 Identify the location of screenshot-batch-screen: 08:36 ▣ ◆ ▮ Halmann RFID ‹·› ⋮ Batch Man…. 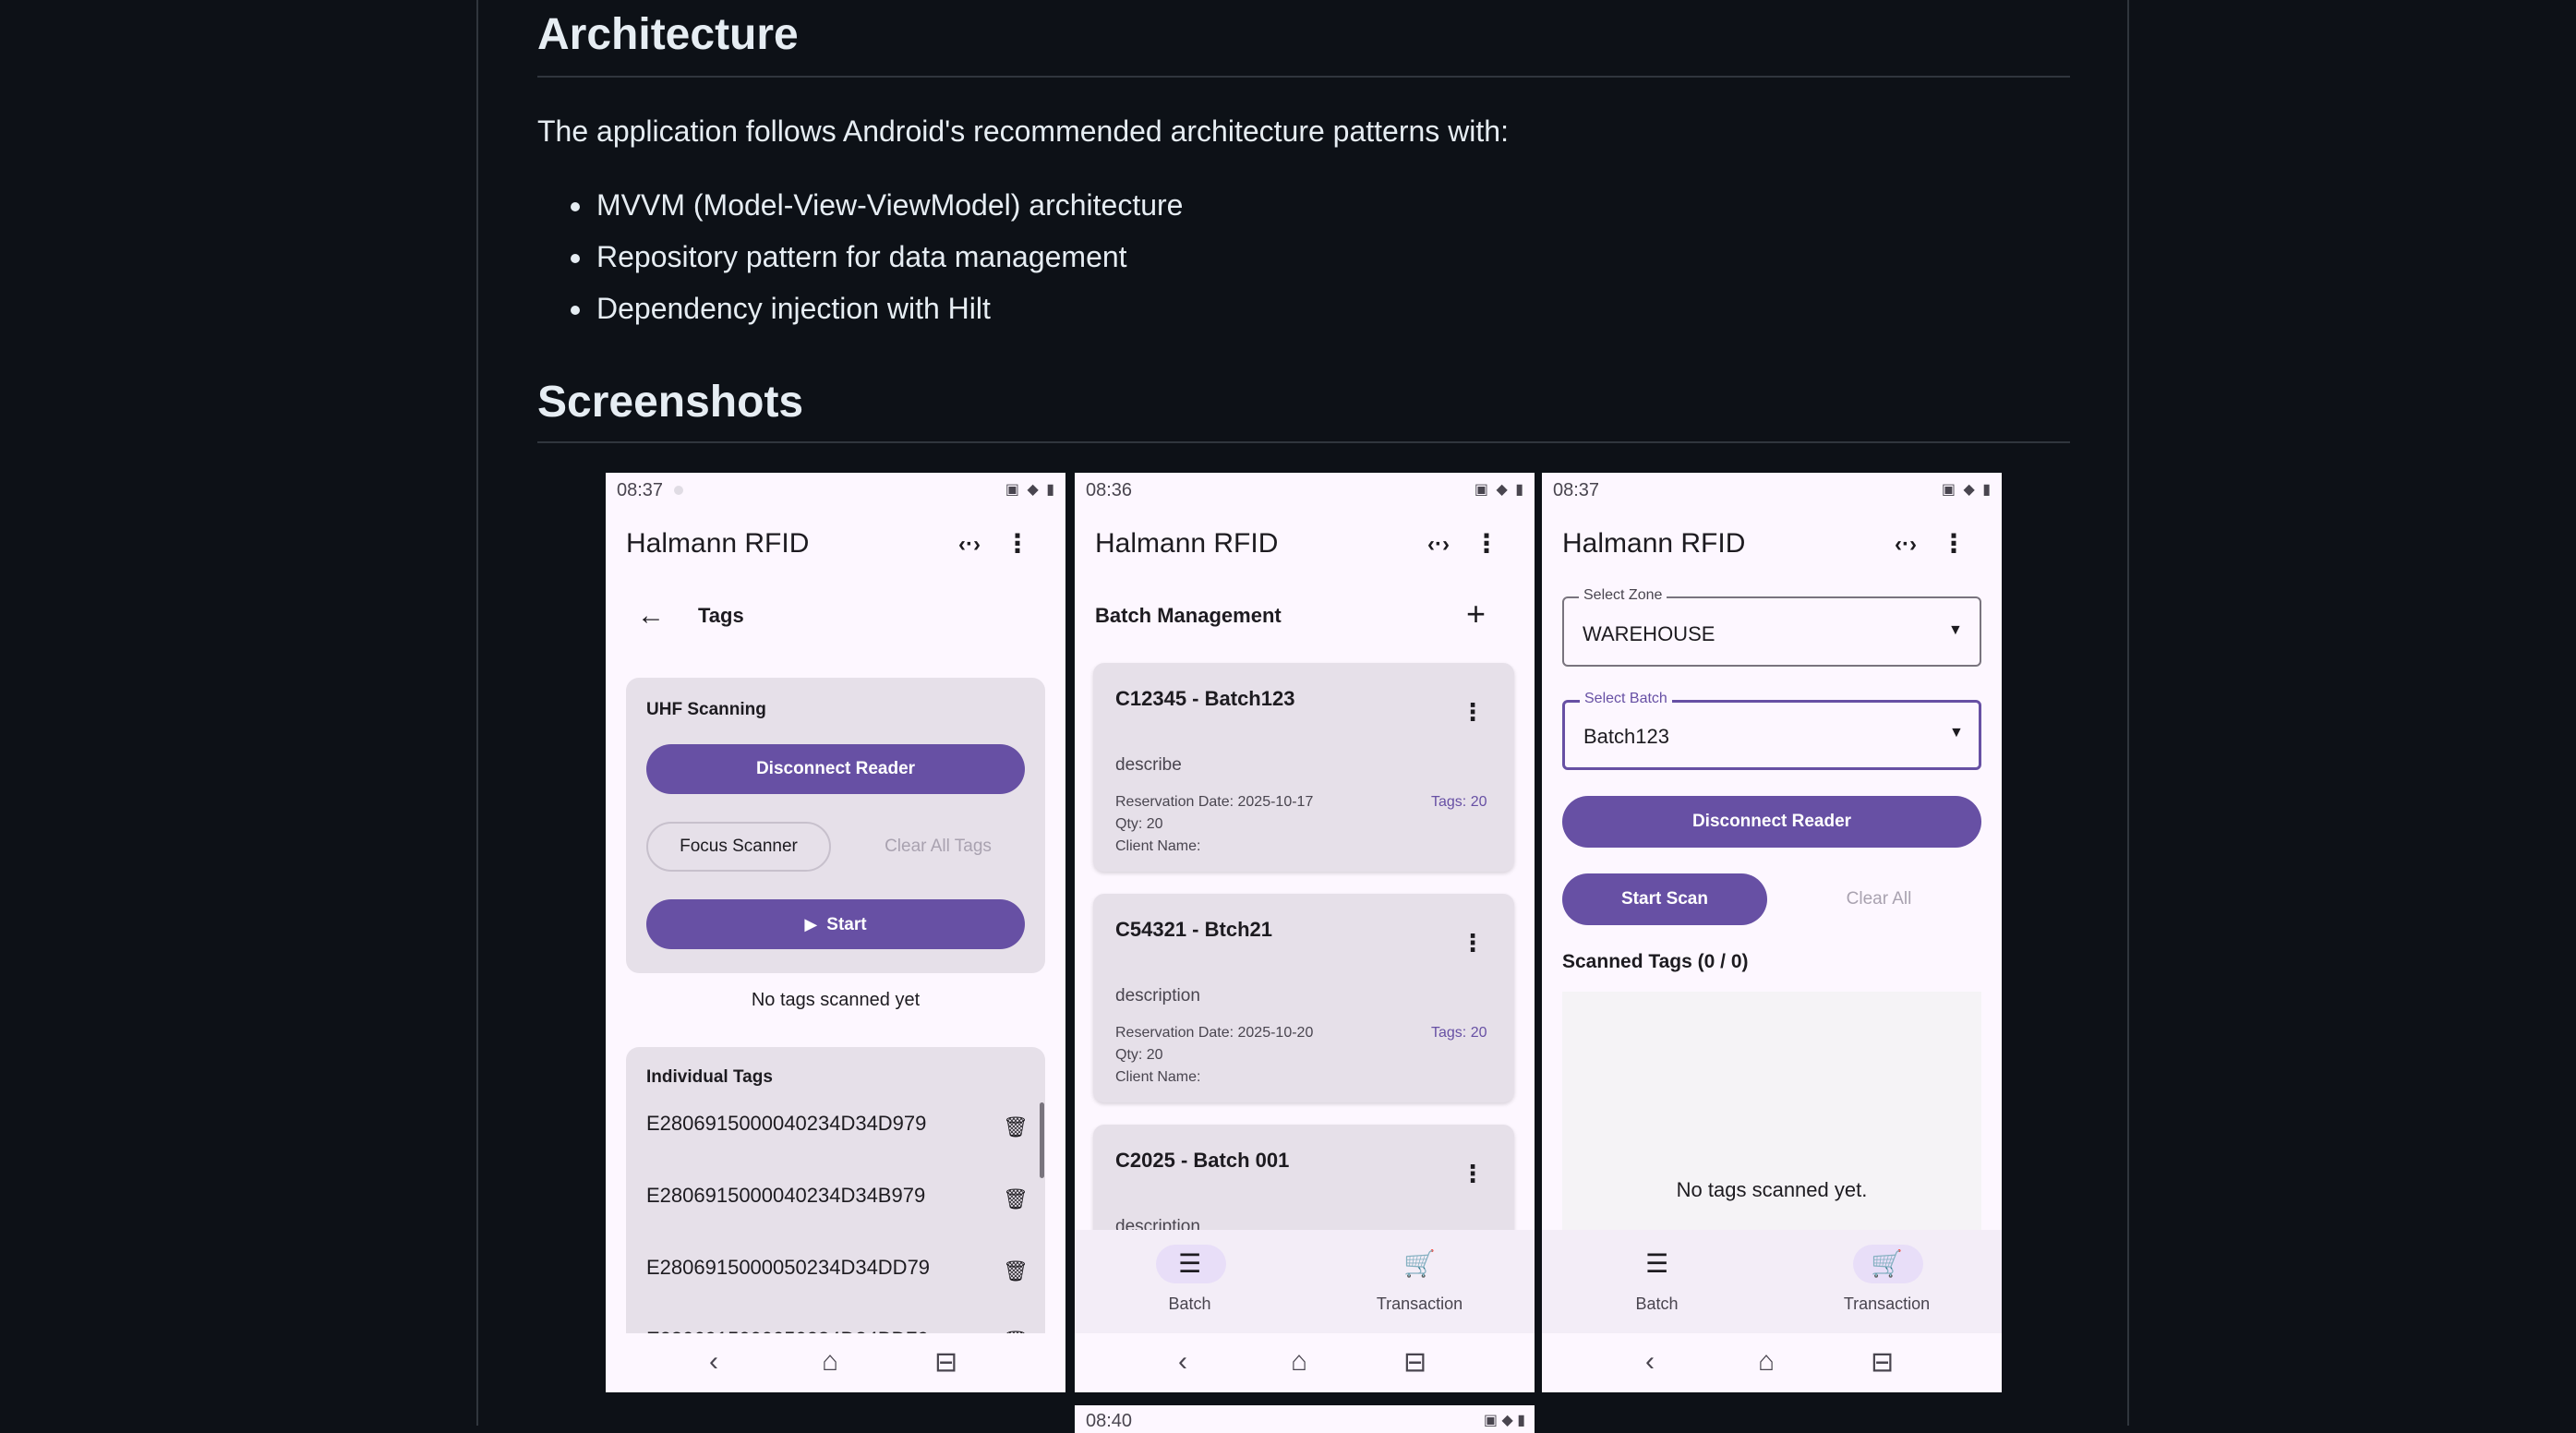
(1305, 933).